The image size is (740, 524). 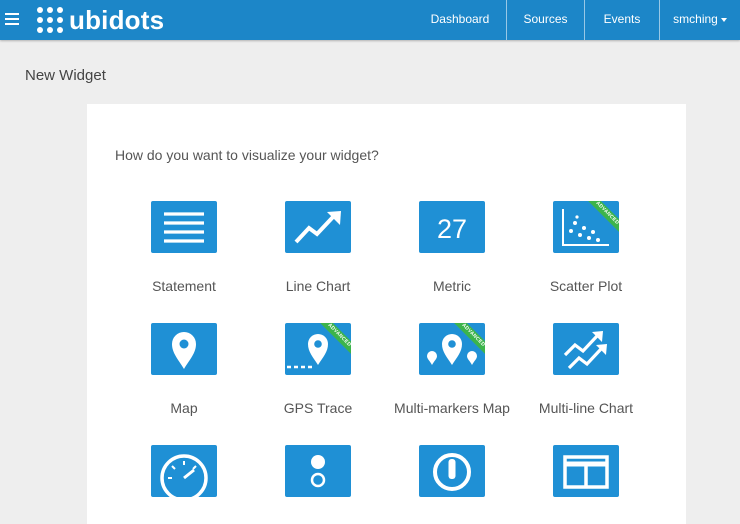 I want to click on widget-label: Line Chart, so click(x=318, y=286).